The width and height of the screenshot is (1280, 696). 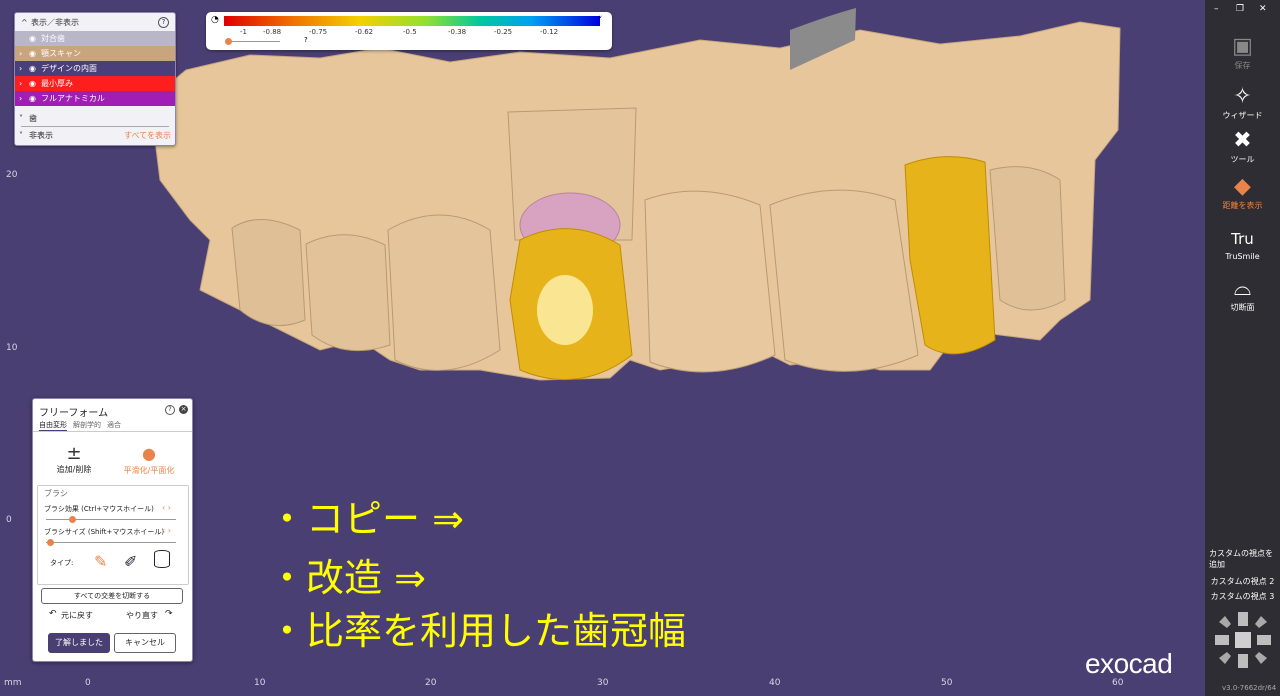 What do you see at coordinates (95, 53) in the screenshot?
I see `layer-row-jaw-scan: › ◉ 顎スキャン` at bounding box center [95, 53].